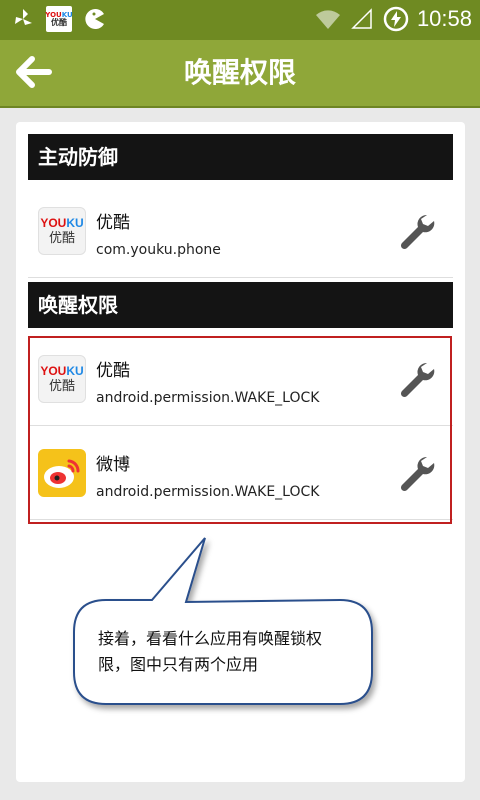  Describe the element at coordinates (210, 651) in the screenshot. I see `callout-text: 接着，看看什么应用有唤醒锁权限，图中只有两个应用` at that location.